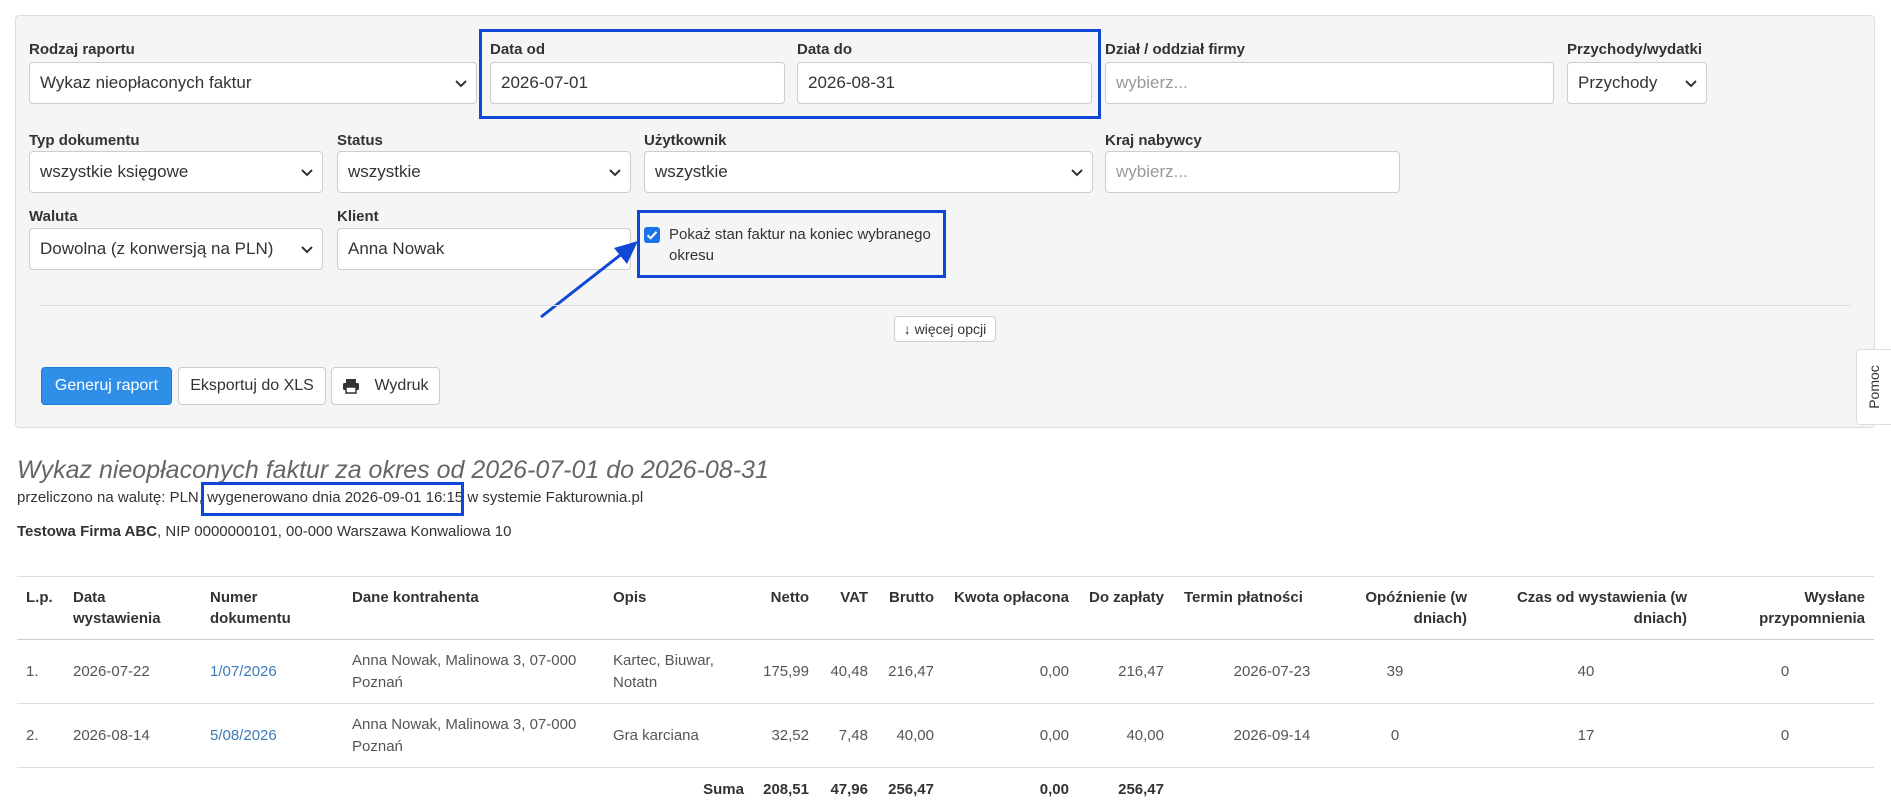 The image size is (1891, 812). What do you see at coordinates (332, 499) in the screenshot?
I see `generated-date-highlight` at bounding box center [332, 499].